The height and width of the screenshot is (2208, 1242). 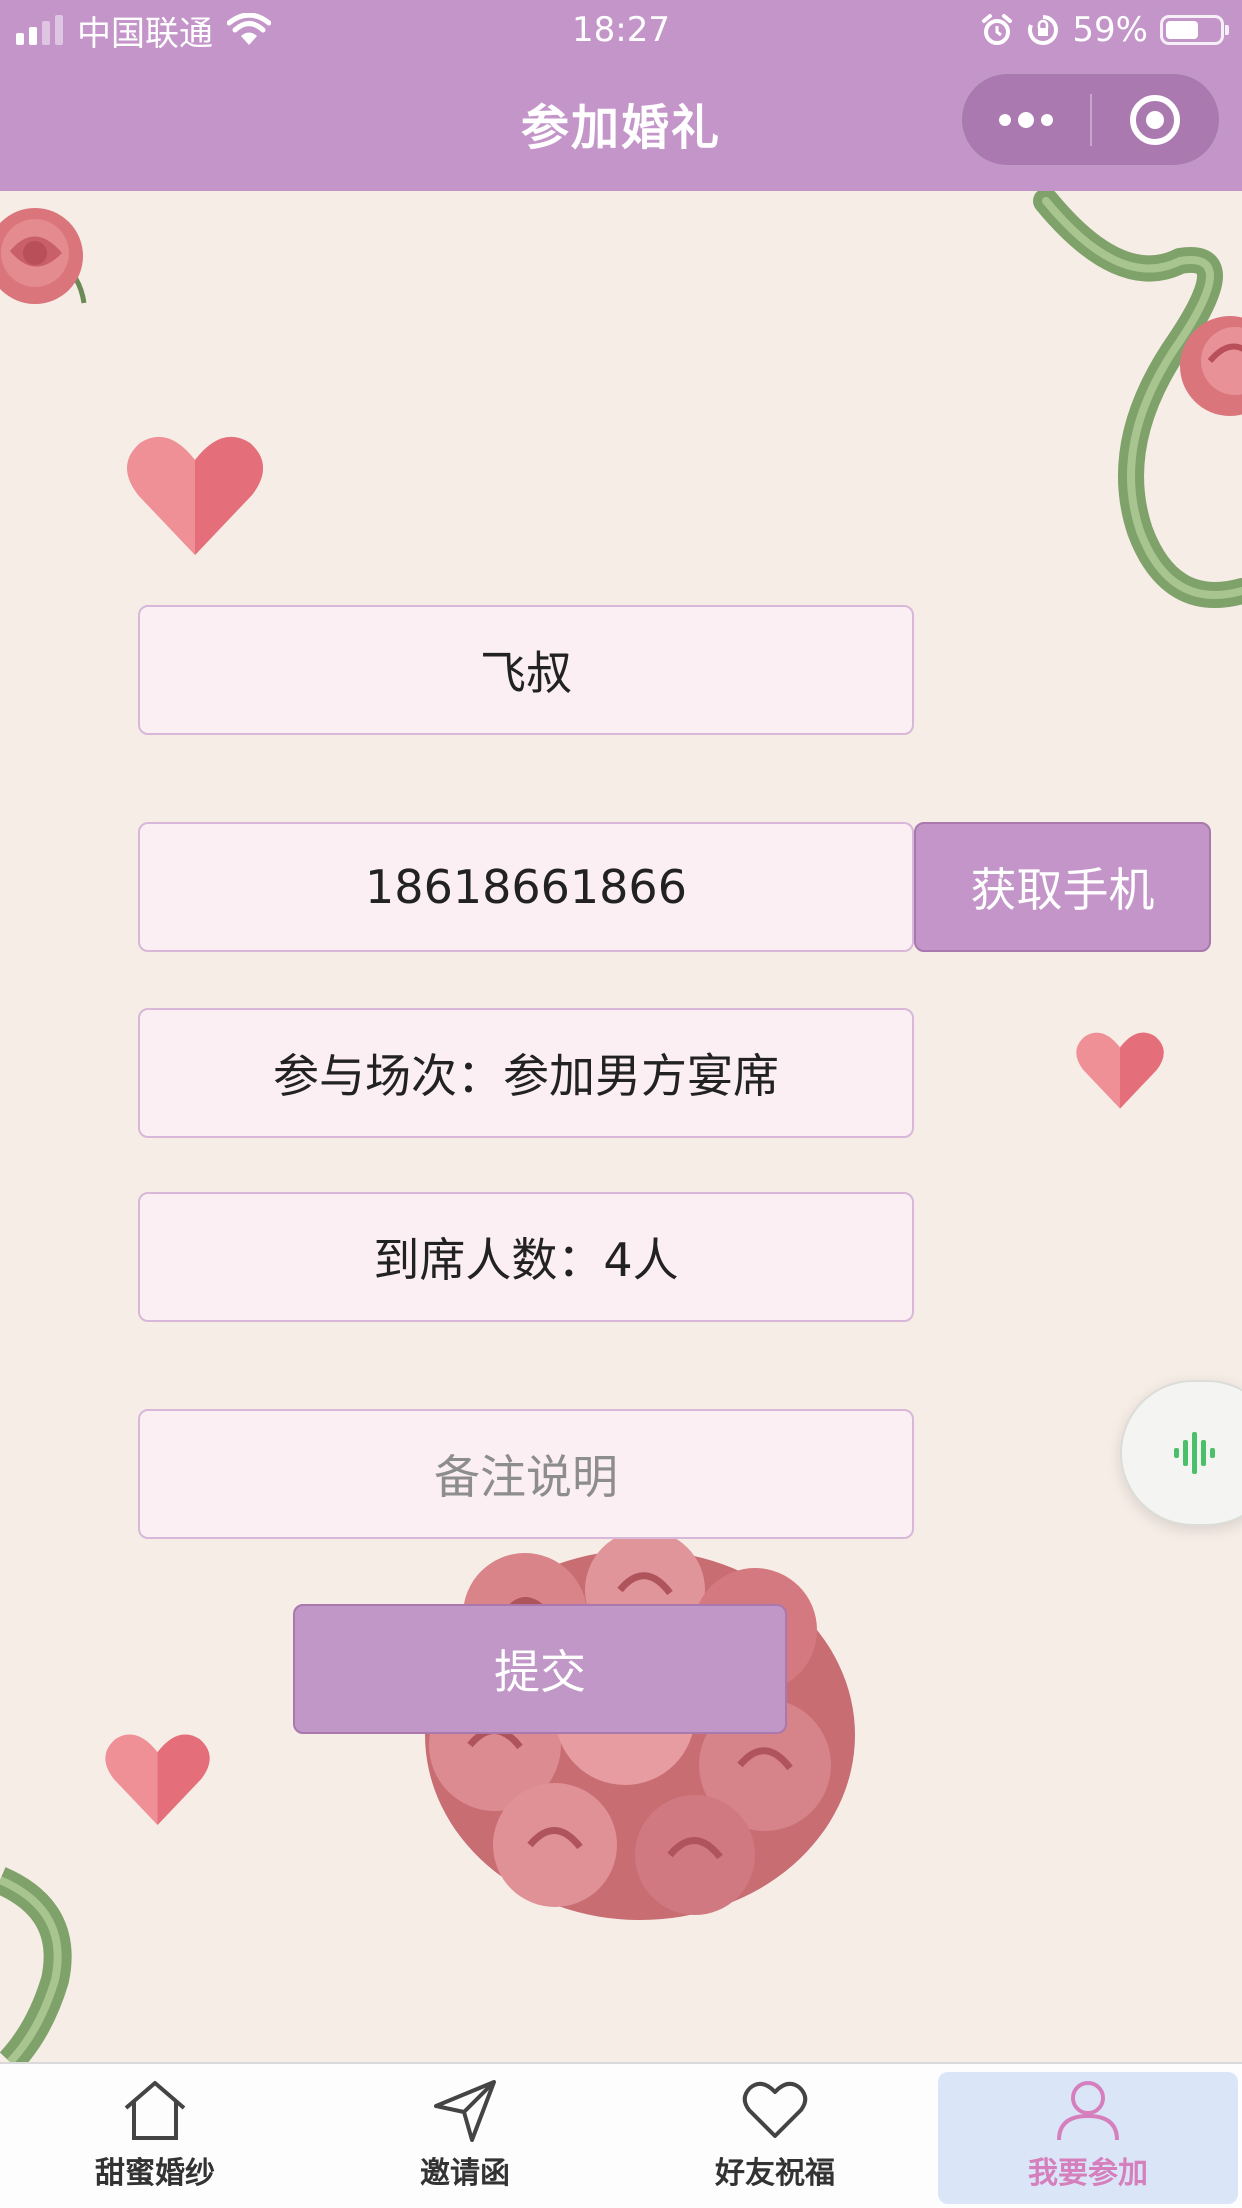 I want to click on voice-float-button, so click(x=1181, y=1453).